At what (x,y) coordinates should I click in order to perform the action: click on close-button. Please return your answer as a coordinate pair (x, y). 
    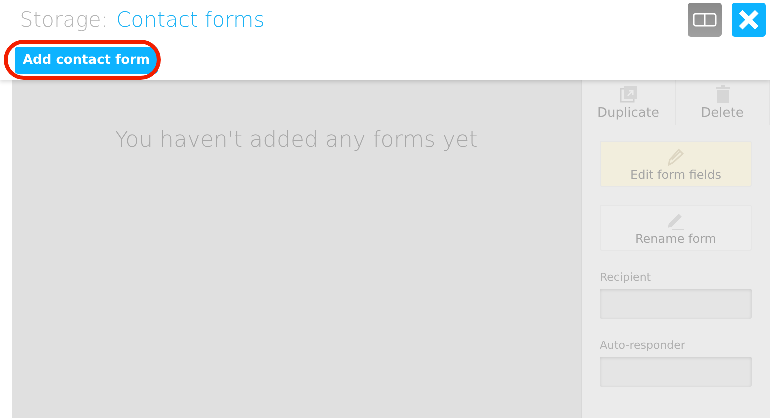
    Looking at the image, I should click on (749, 20).